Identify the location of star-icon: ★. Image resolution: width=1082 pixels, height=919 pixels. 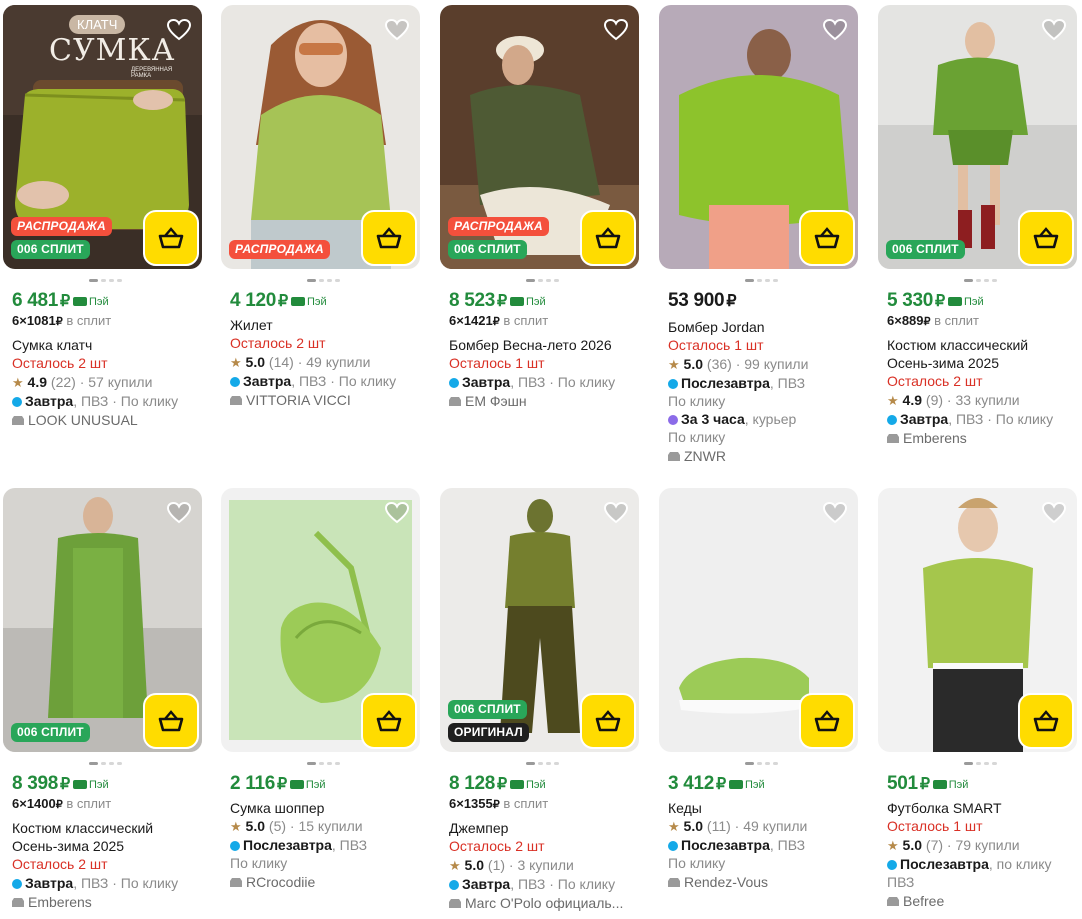
(236, 362).